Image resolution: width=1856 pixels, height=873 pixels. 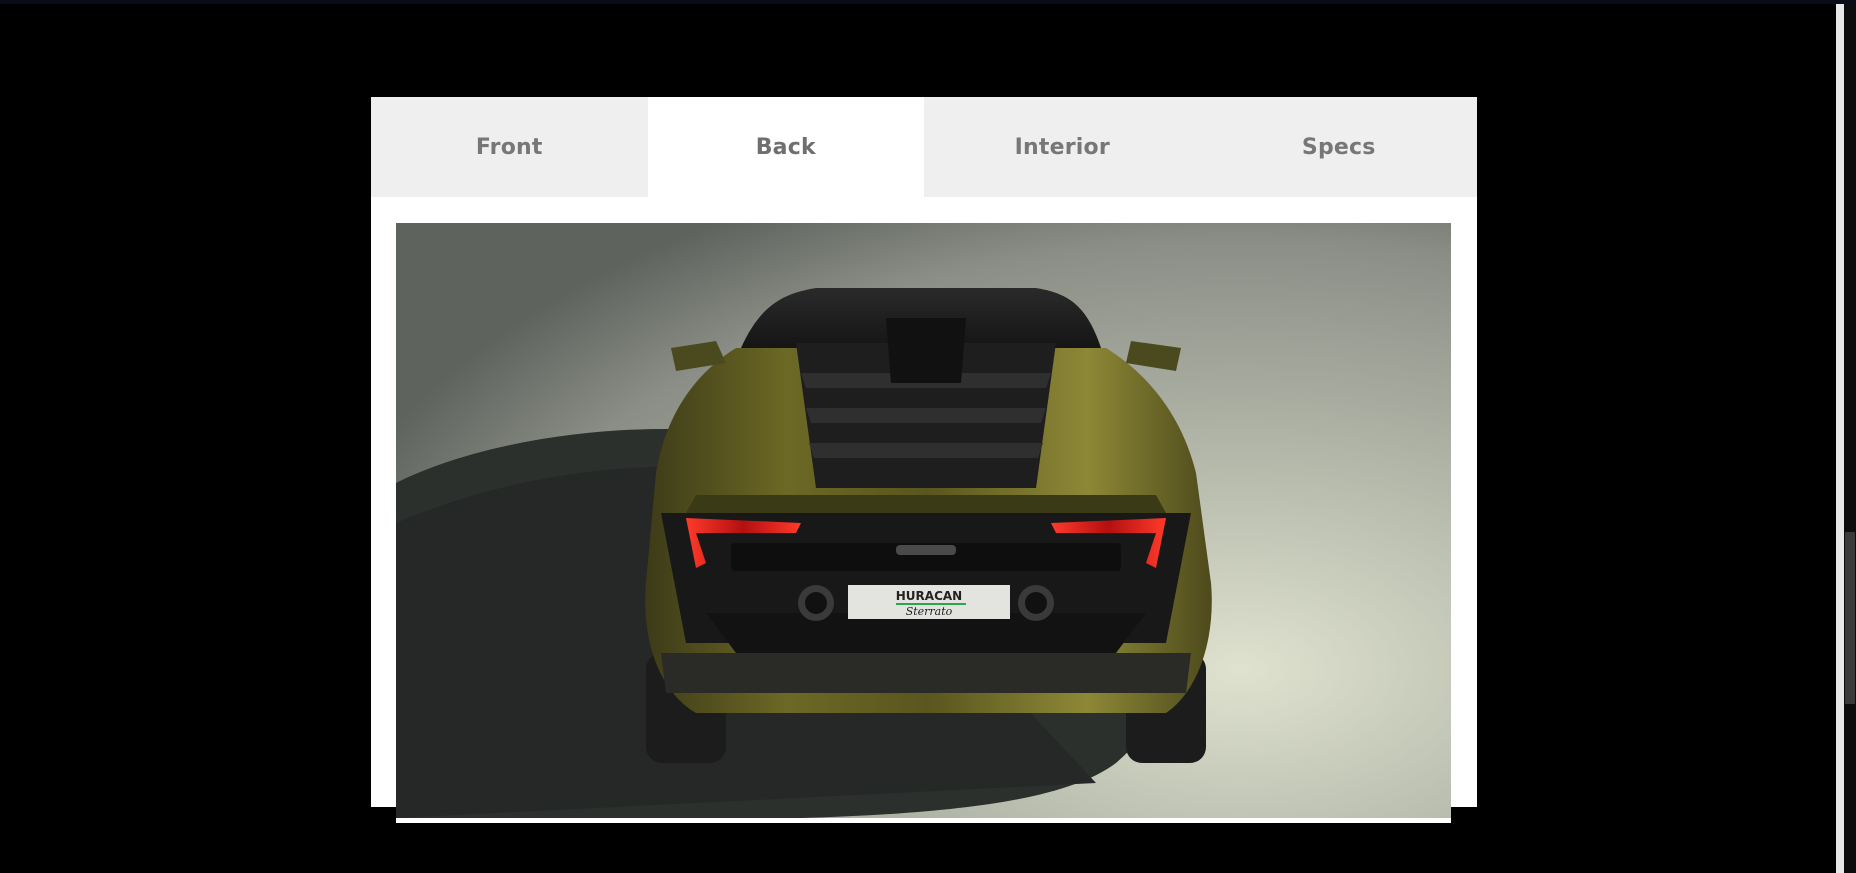 I want to click on scrollbar-thumb, so click(x=1850, y=618).